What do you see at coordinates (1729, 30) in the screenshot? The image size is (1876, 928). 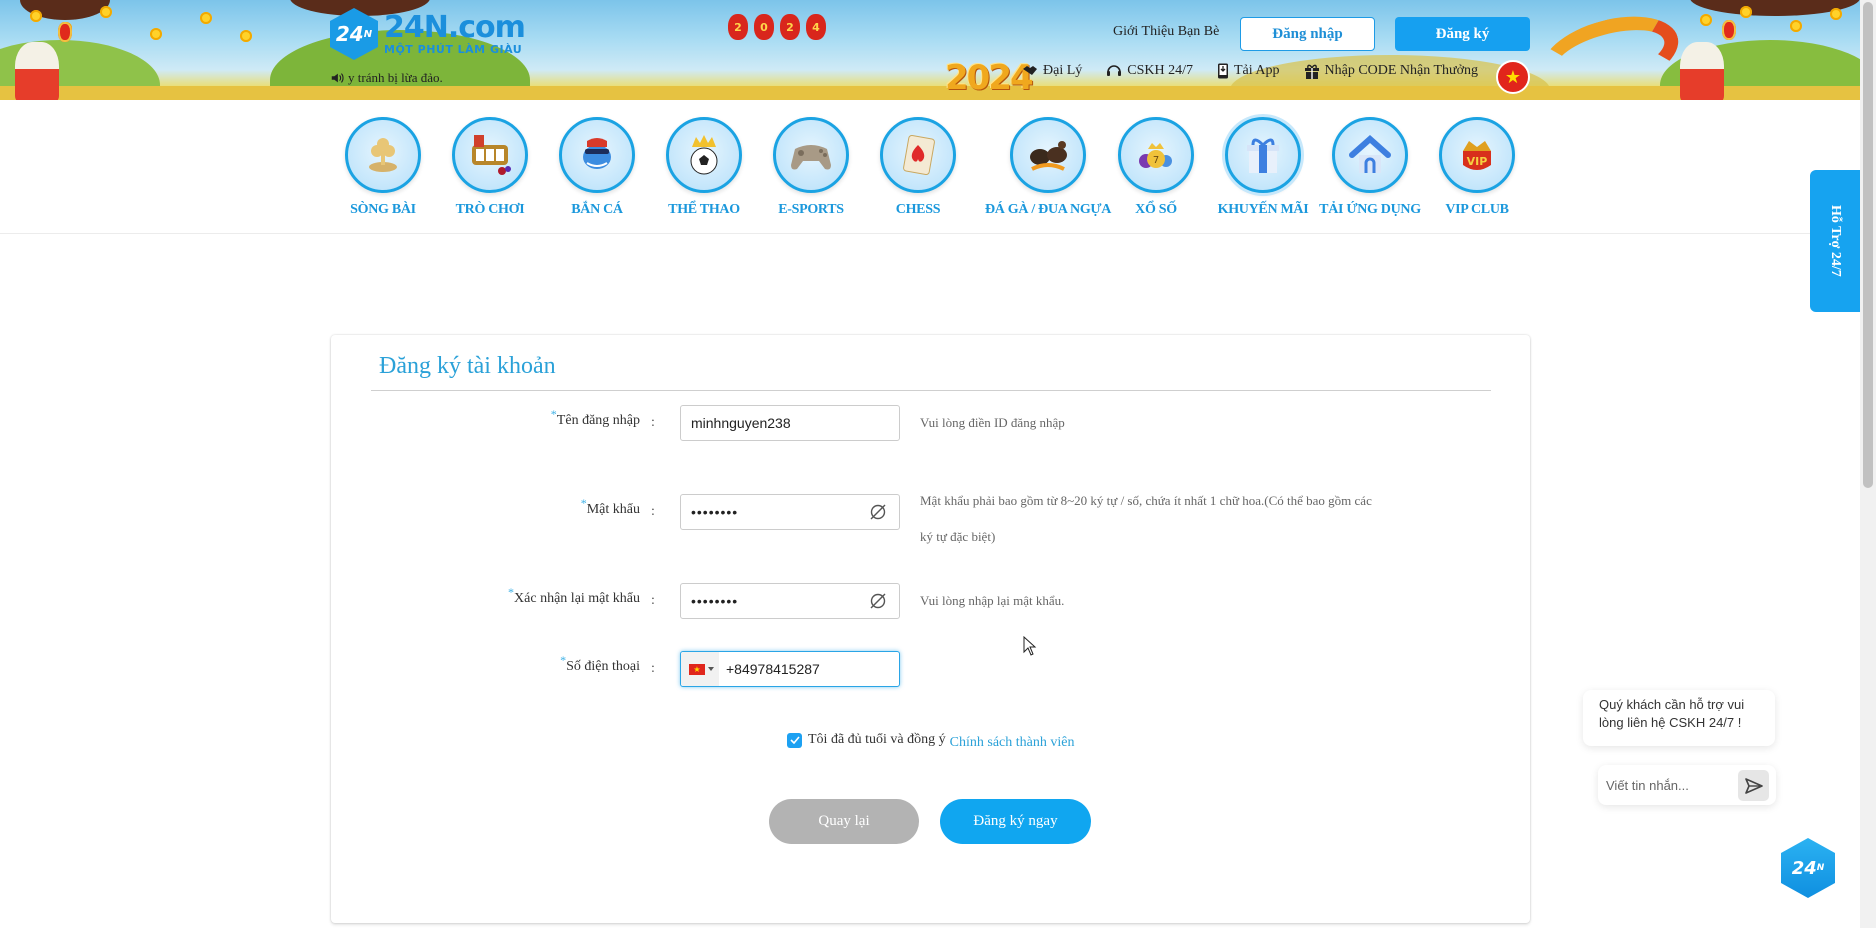 I see `lantern` at bounding box center [1729, 30].